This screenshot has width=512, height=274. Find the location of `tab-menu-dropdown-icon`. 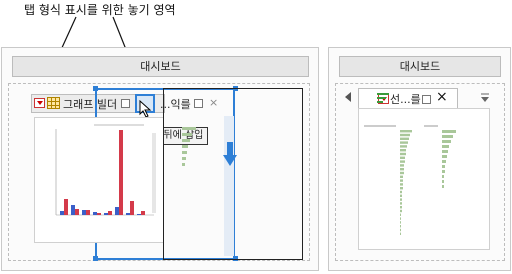

tab-menu-dropdown-icon is located at coordinates (39, 103).